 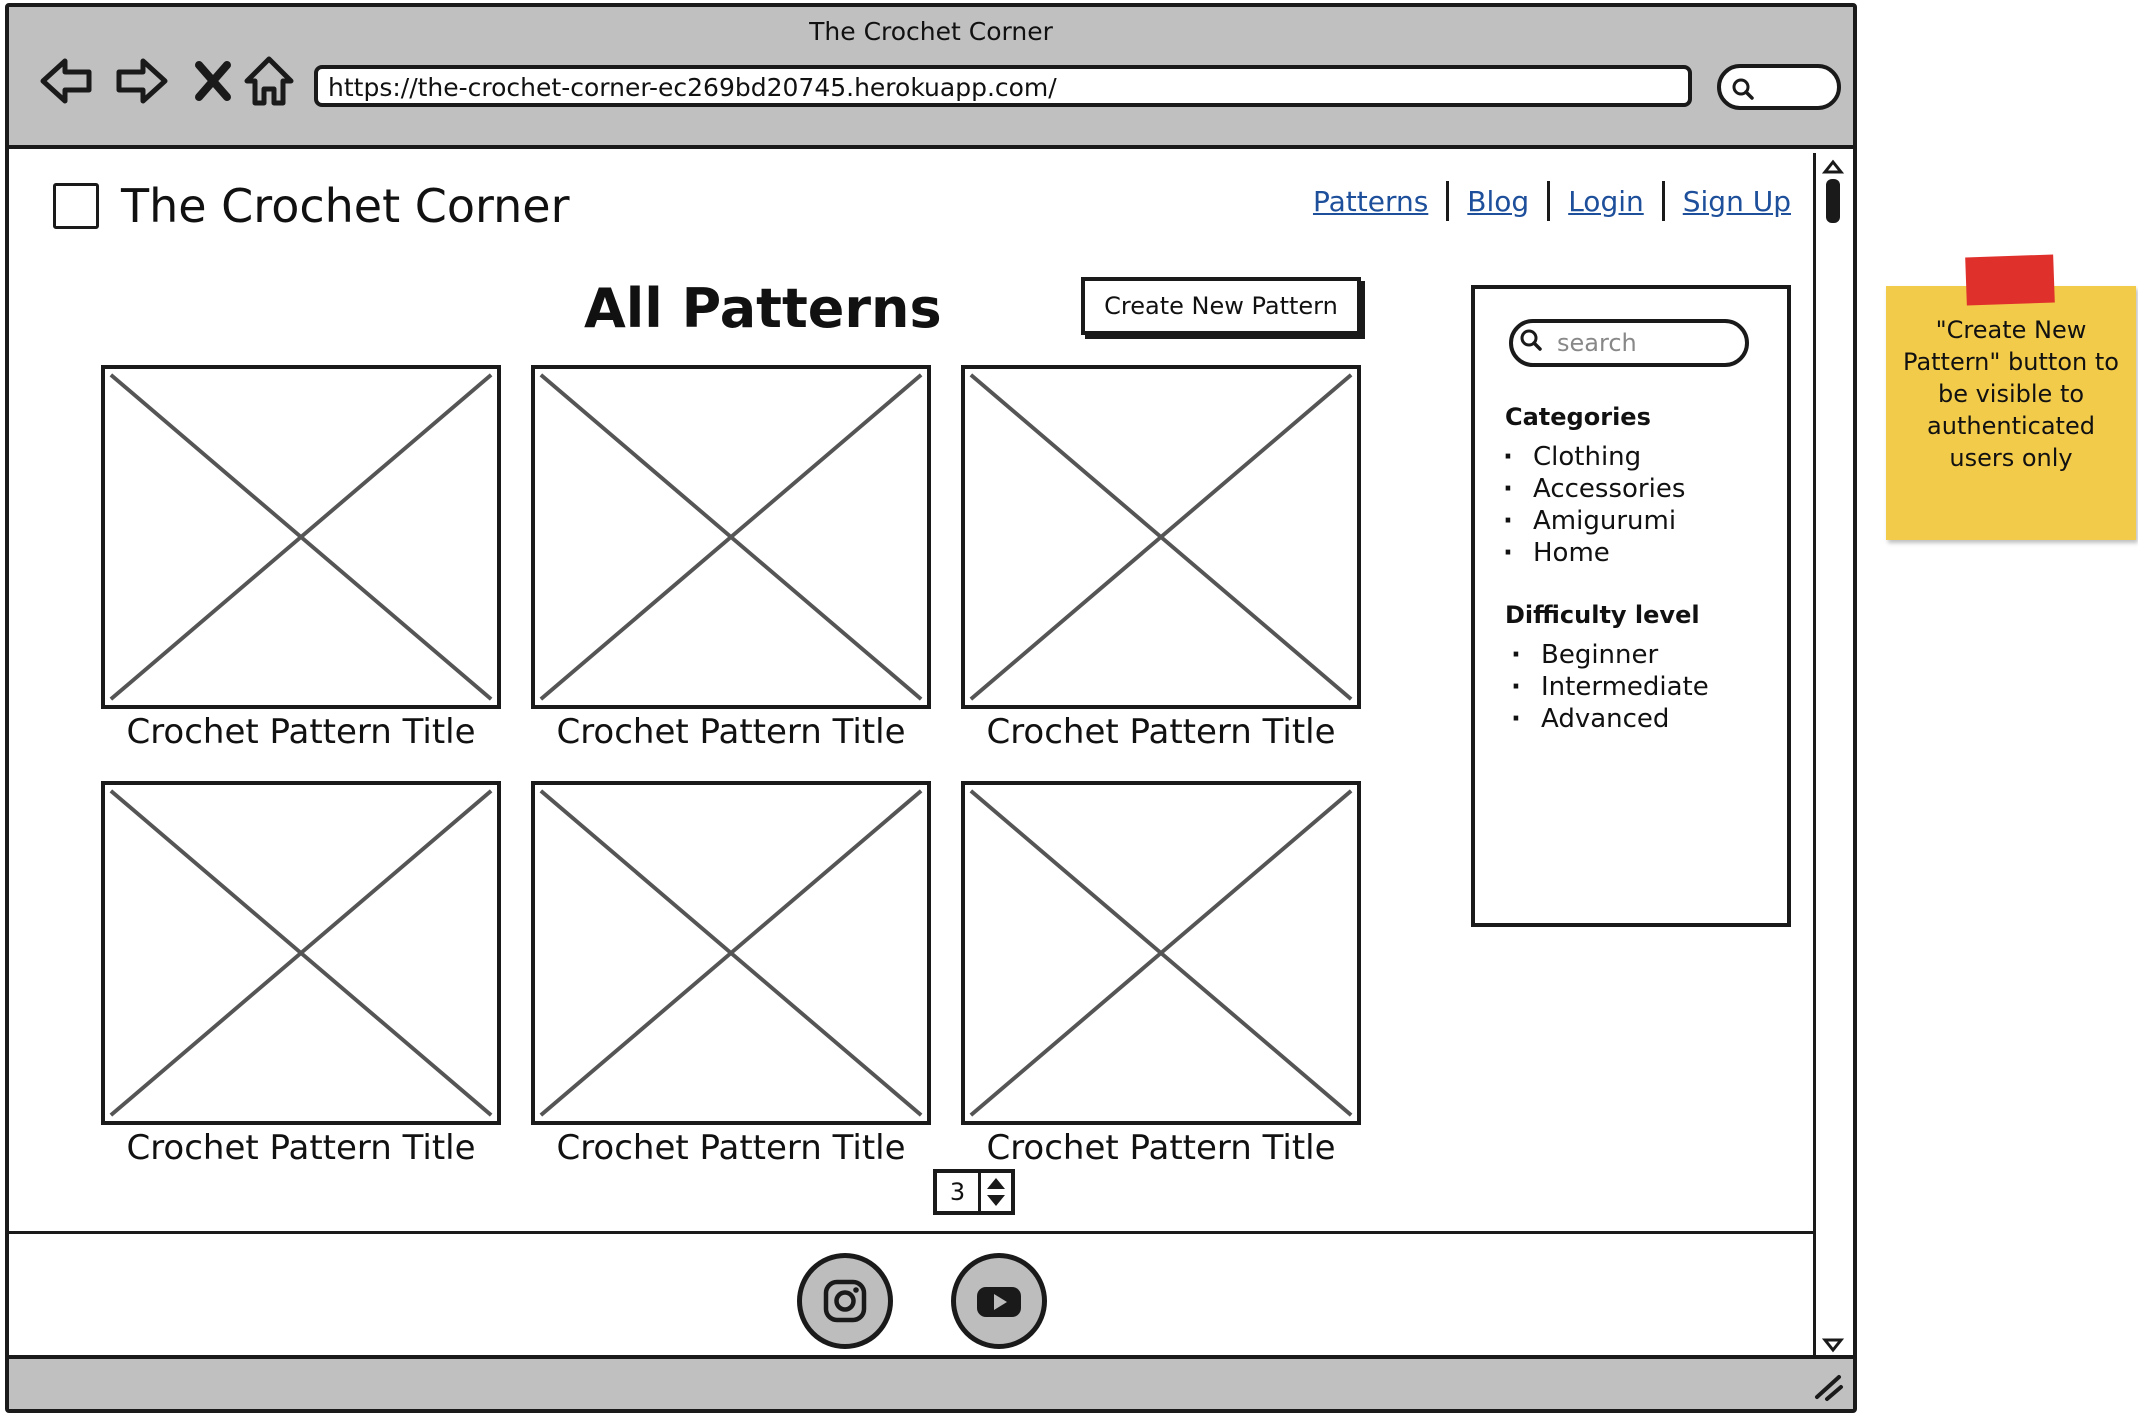 What do you see at coordinates (1552, 201) in the screenshot?
I see `top-navigation: Patterns Blog Login Sign Up` at bounding box center [1552, 201].